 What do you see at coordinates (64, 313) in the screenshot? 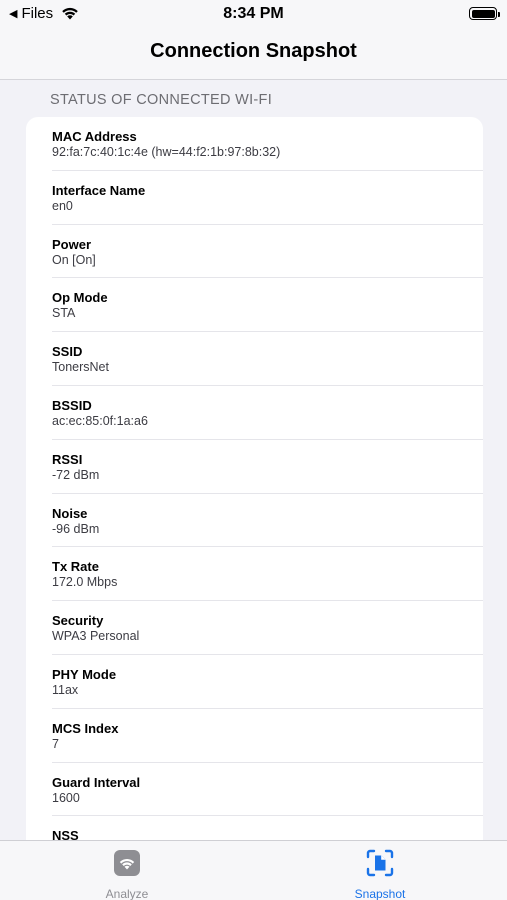
I see `row-value: STA` at bounding box center [64, 313].